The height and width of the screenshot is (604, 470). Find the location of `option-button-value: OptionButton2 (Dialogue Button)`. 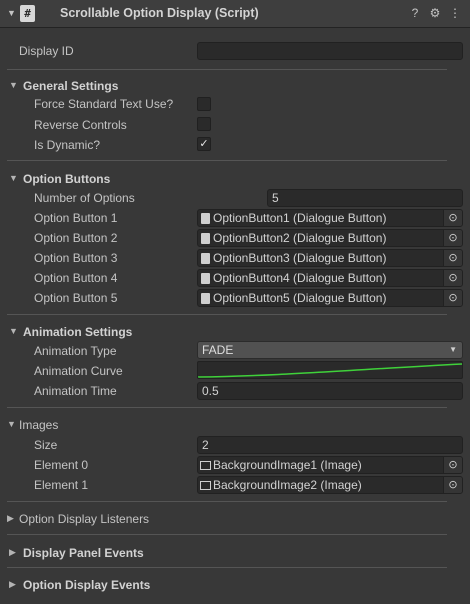

option-button-value: OptionButton2 (Dialogue Button) is located at coordinates (300, 238).